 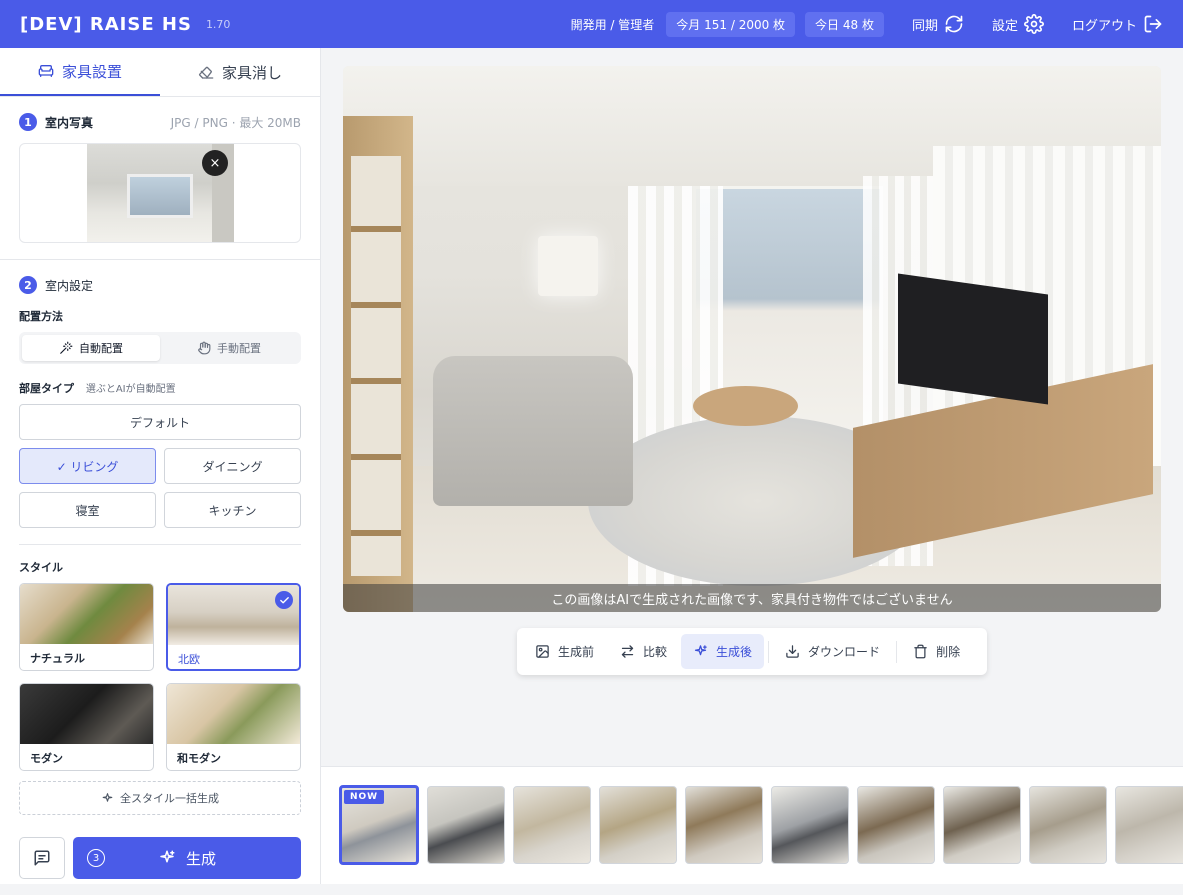 I want to click on swap-icon, so click(x=627, y=651).